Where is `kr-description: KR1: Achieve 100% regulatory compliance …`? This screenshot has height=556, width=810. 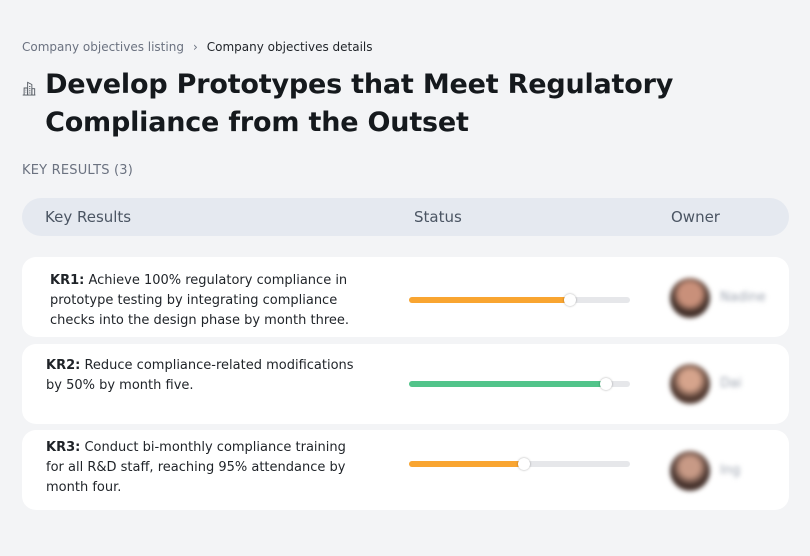 kr-description: KR1: Achieve 100% regulatory compliance … is located at coordinates (200, 301).